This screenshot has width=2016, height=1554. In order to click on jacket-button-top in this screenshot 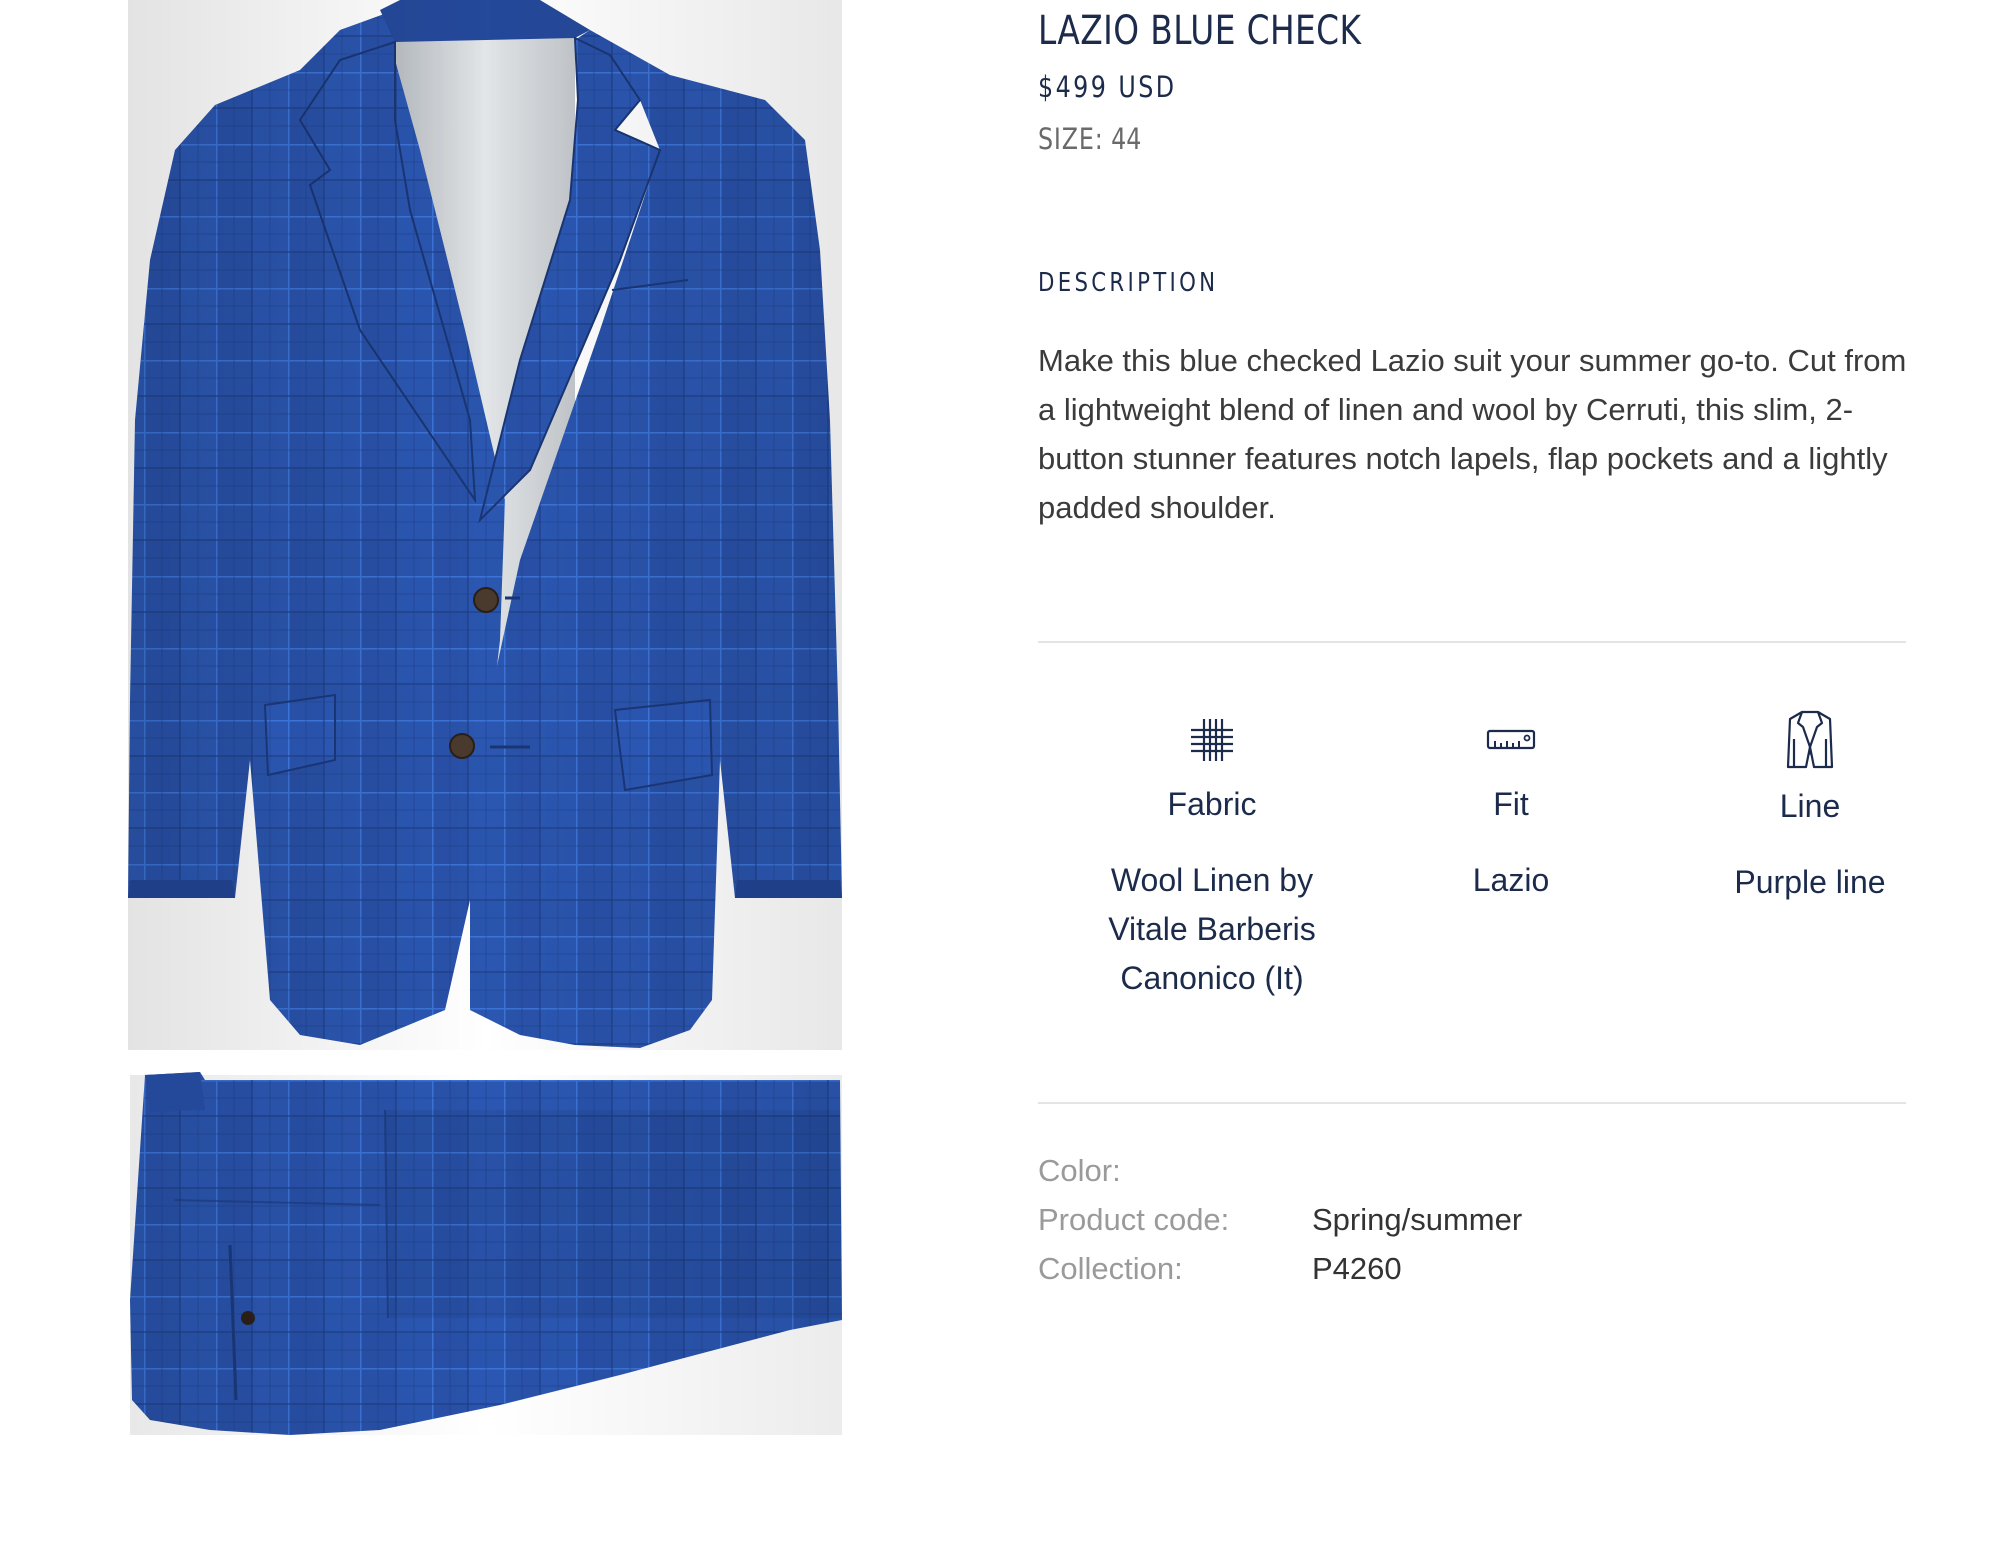, I will do `click(486, 600)`.